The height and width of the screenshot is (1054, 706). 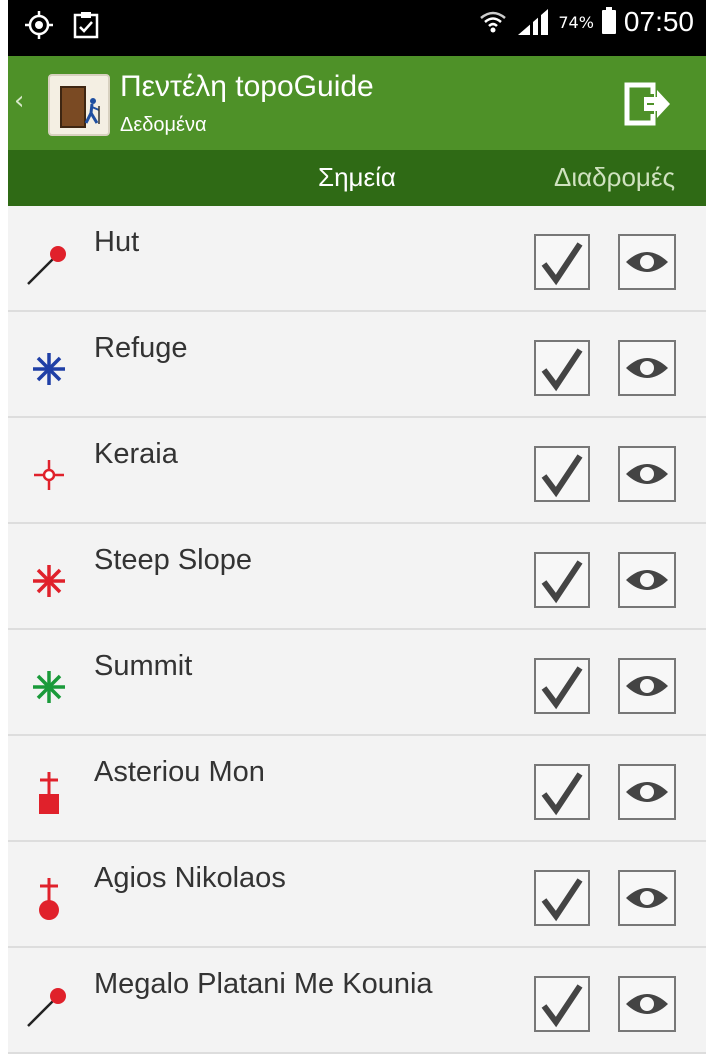 What do you see at coordinates (49, 581) in the screenshot?
I see `red-asterisk-icon` at bounding box center [49, 581].